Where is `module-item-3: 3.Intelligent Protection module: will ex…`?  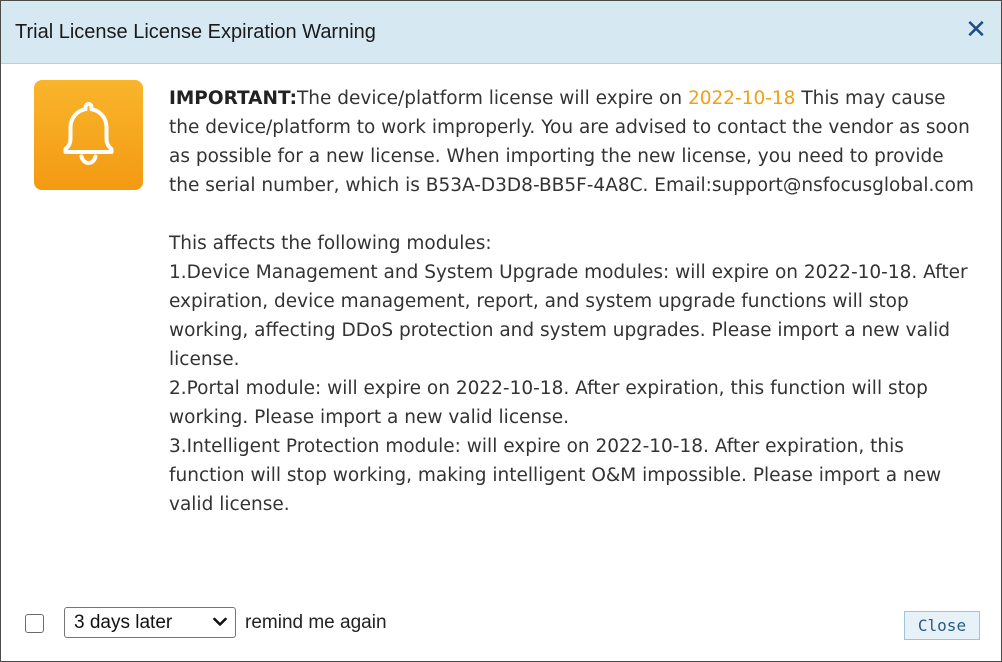
module-item-3: 3.Intelligent Protection module: will ex… is located at coordinates (555, 475).